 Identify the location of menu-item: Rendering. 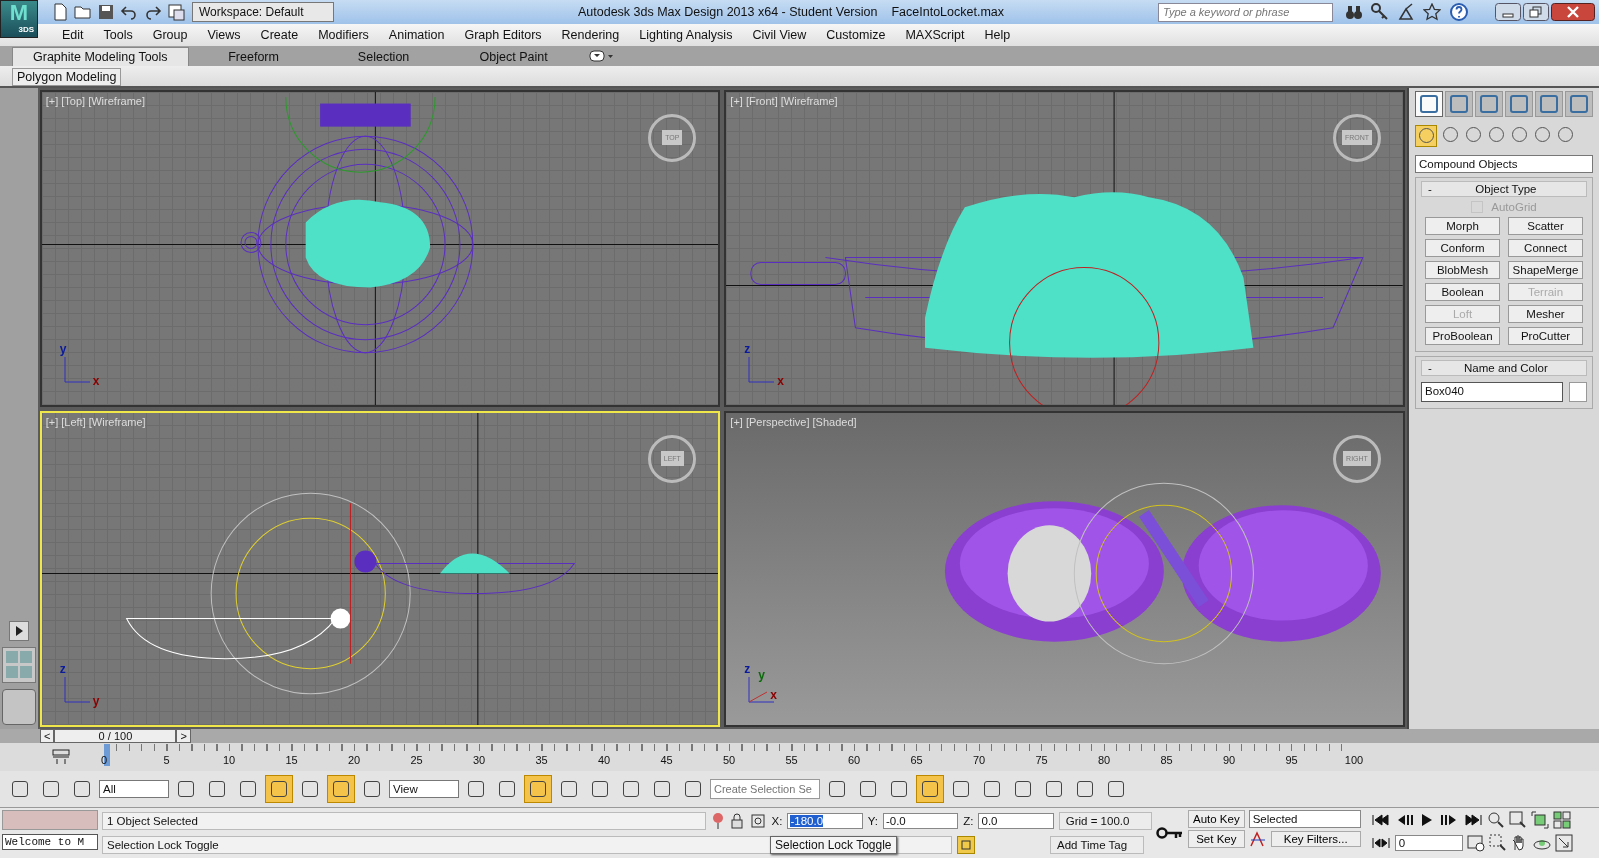
(590, 34).